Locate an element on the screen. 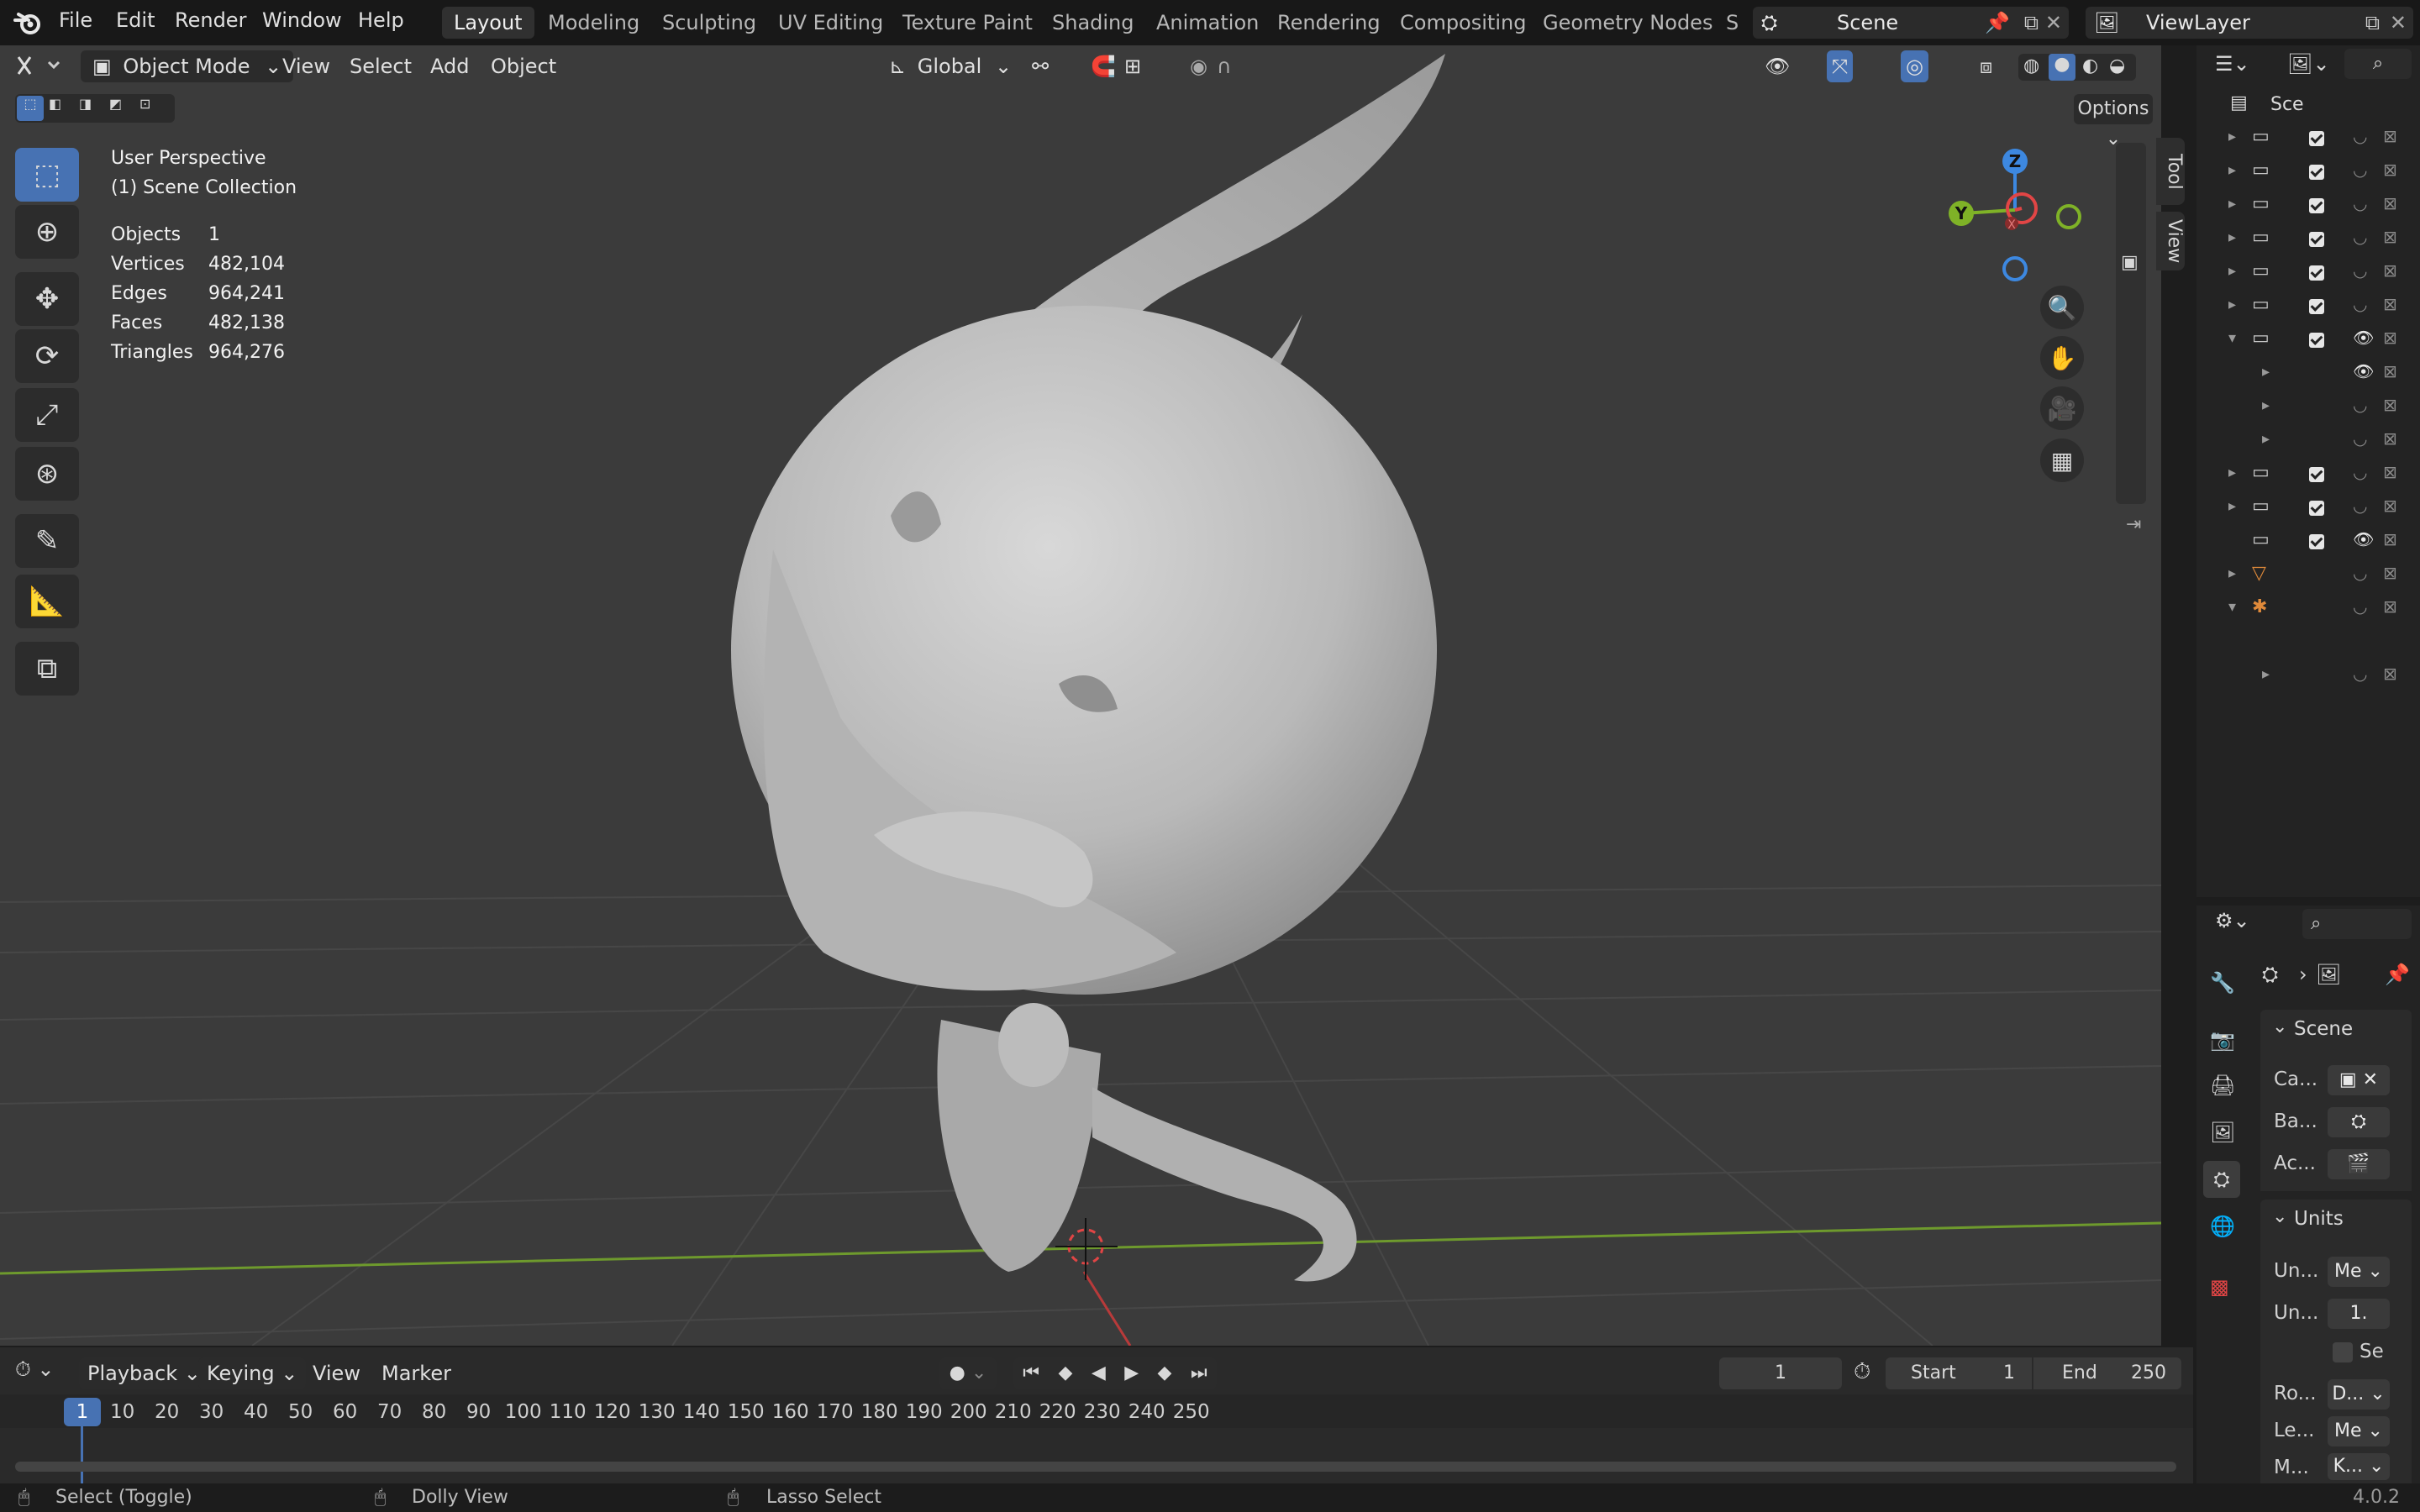 The width and height of the screenshot is (2420, 1512). scale-tool: ⤢ is located at coordinates (47, 415).